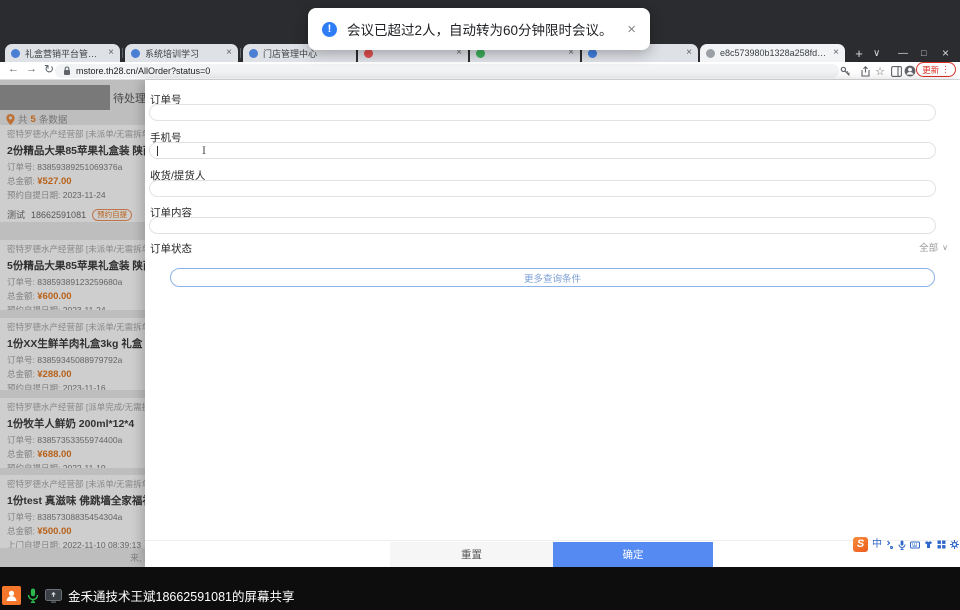 The height and width of the screenshot is (610, 960). I want to click on sidebar-filter-block, so click(55, 97).